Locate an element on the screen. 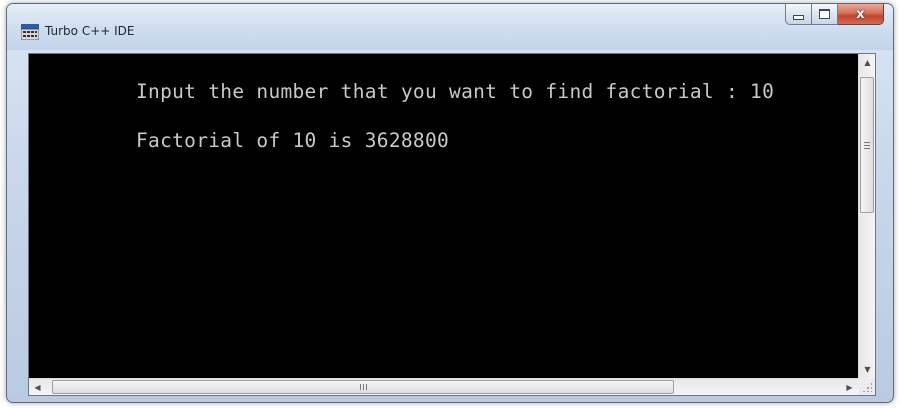 Image resolution: width=900 pixels, height=408 pixels. horizontal-scrollbar: ◀ ▶ is located at coordinates (443, 386).